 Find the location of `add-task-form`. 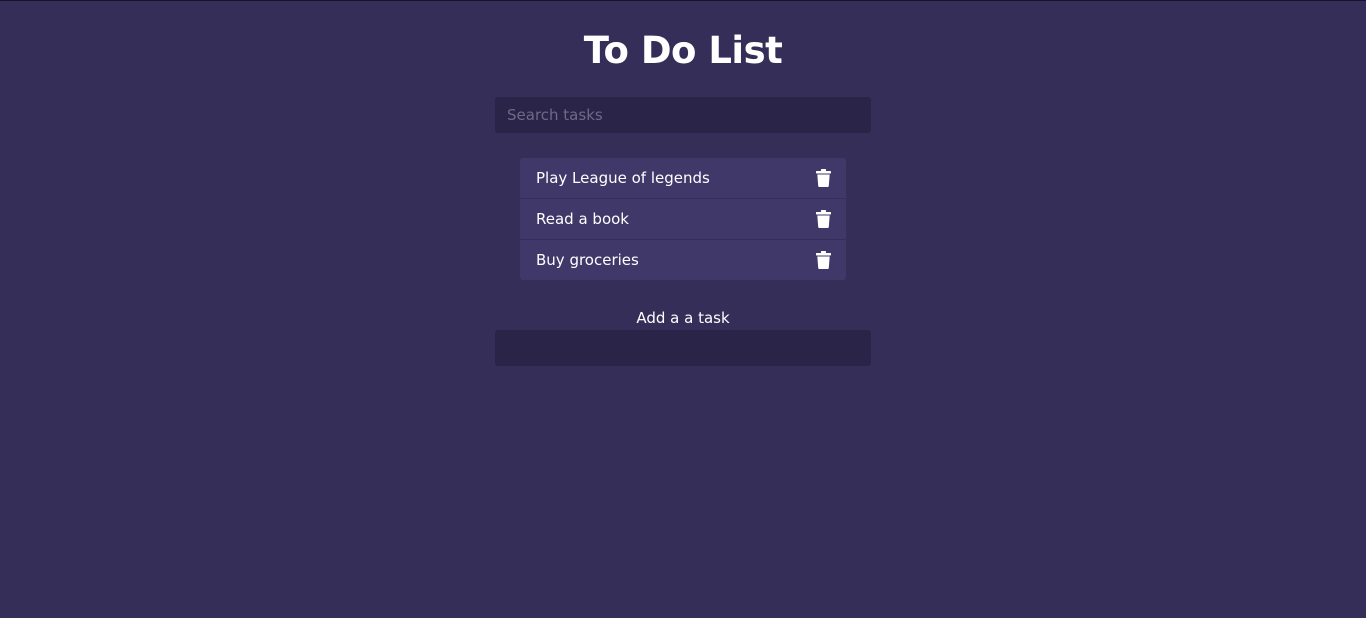

add-task-form is located at coordinates (683, 348).